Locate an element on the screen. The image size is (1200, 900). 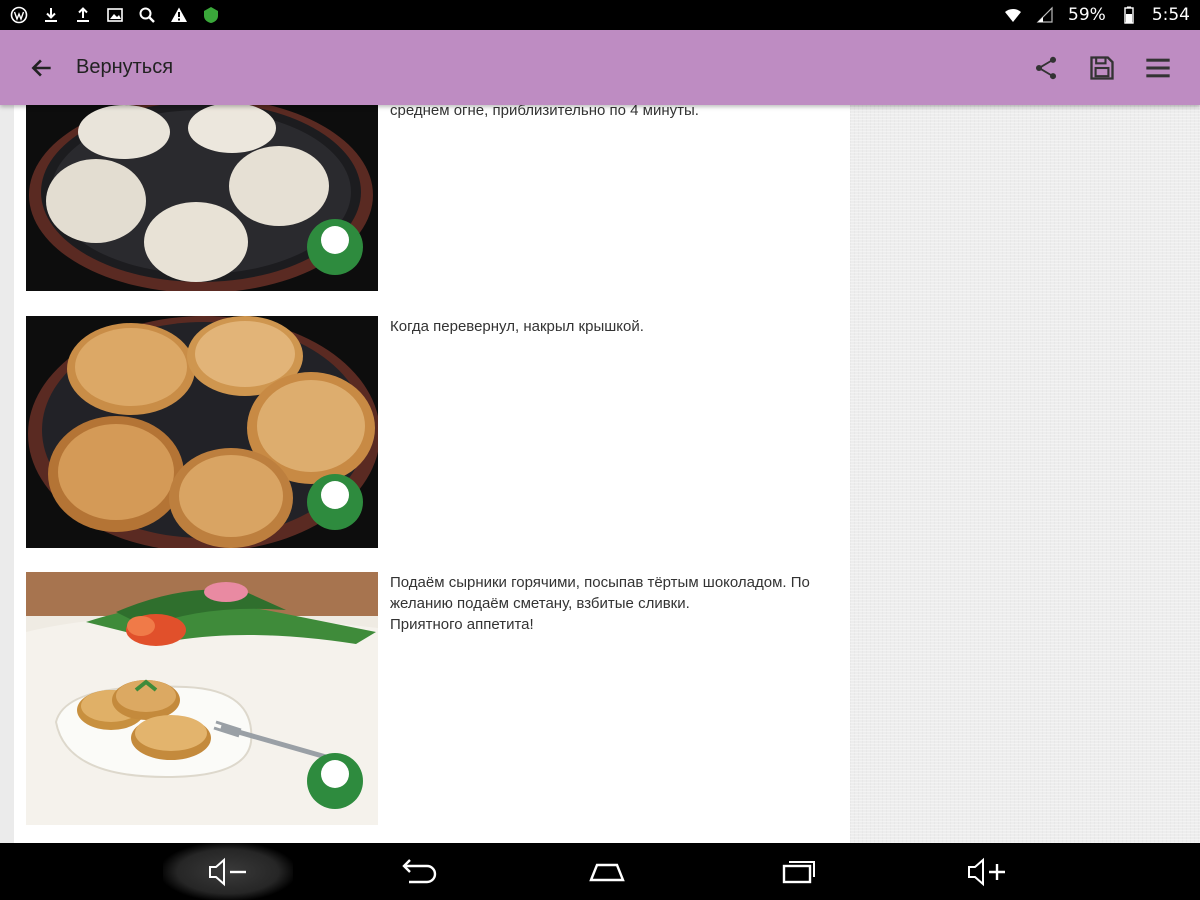
back-label: Вернуться is located at coordinates (124, 67).